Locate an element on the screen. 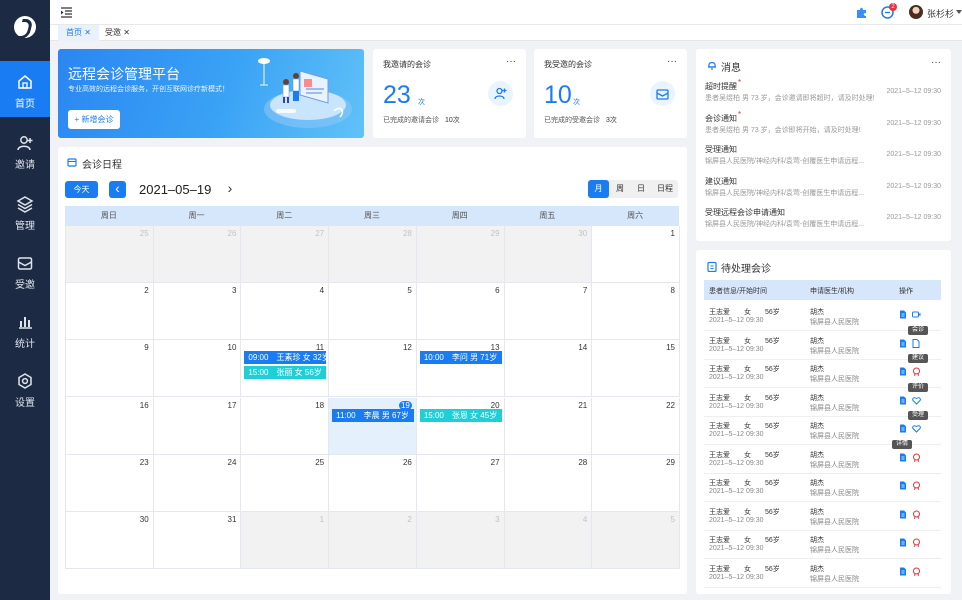  view-month-button: 月 is located at coordinates (598, 189).